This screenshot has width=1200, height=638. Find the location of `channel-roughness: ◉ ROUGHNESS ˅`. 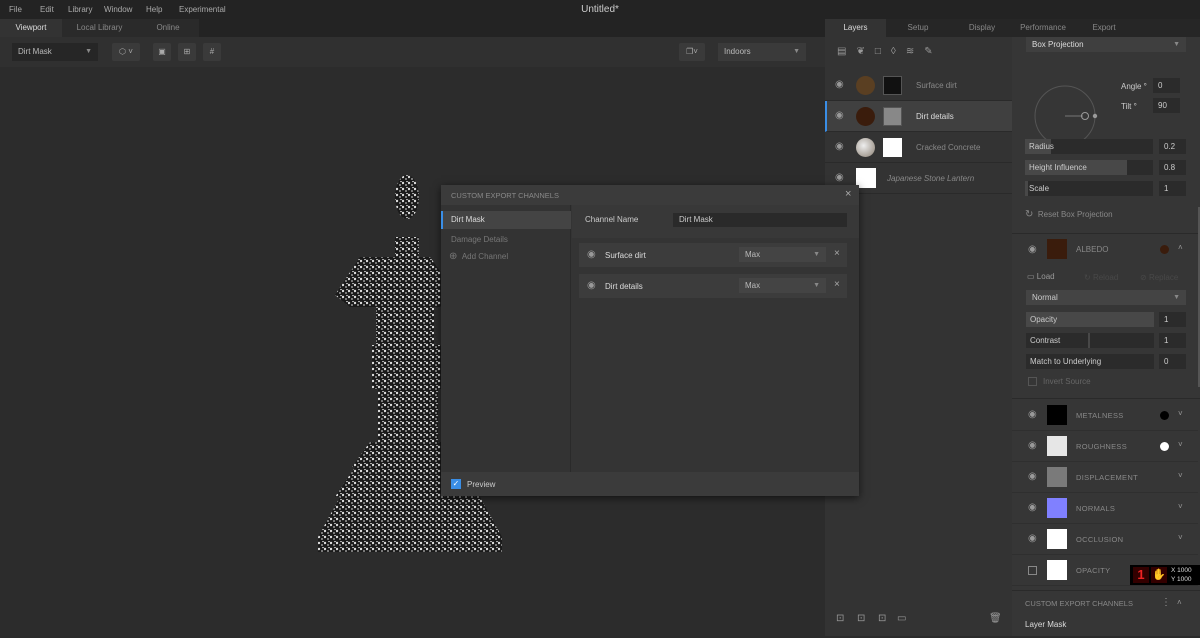

channel-roughness: ◉ ROUGHNESS ˅ is located at coordinates (1105, 446).